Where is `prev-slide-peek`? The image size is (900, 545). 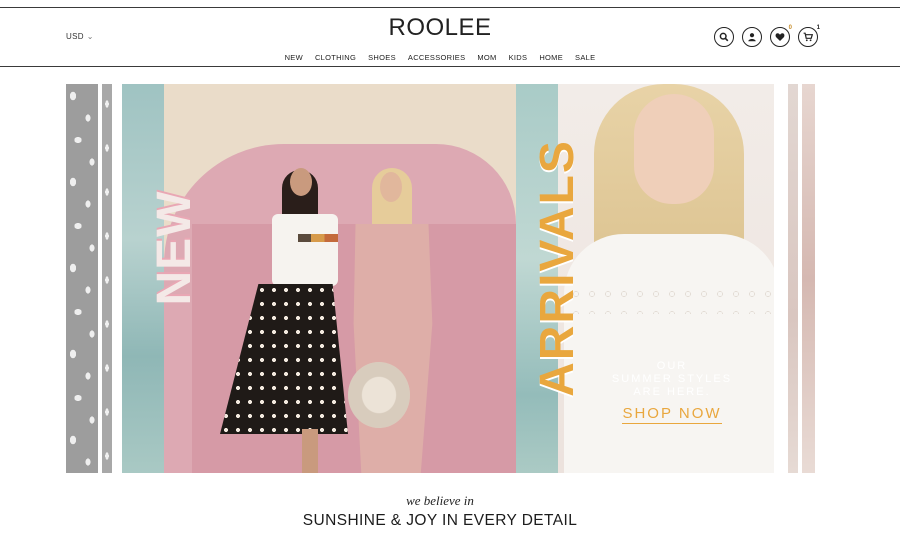
prev-slide-peek is located at coordinates (89, 278).